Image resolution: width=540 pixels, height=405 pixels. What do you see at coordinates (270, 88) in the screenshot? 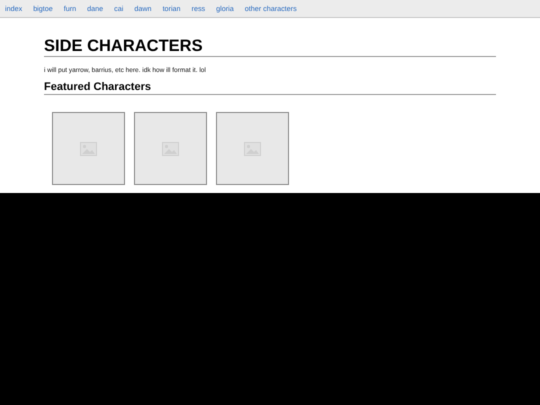
I see `section-heading: Featured Characters` at bounding box center [270, 88].